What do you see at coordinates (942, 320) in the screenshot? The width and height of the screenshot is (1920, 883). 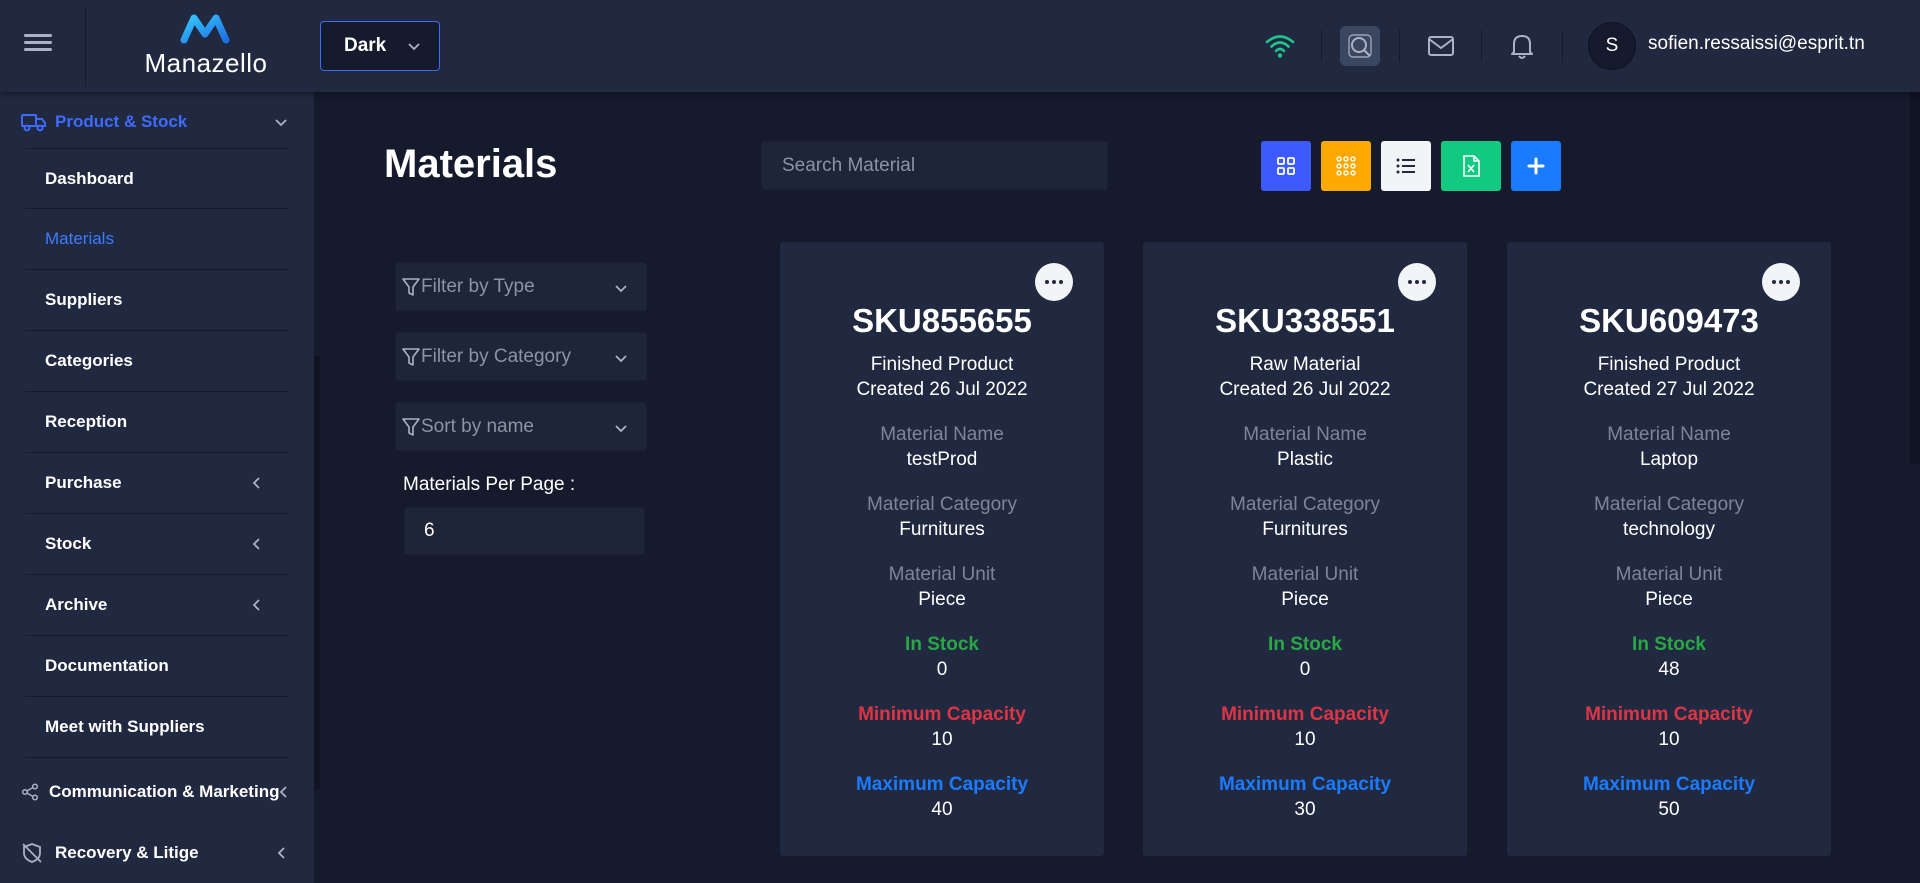 I see `material-sku: SKU855655` at bounding box center [942, 320].